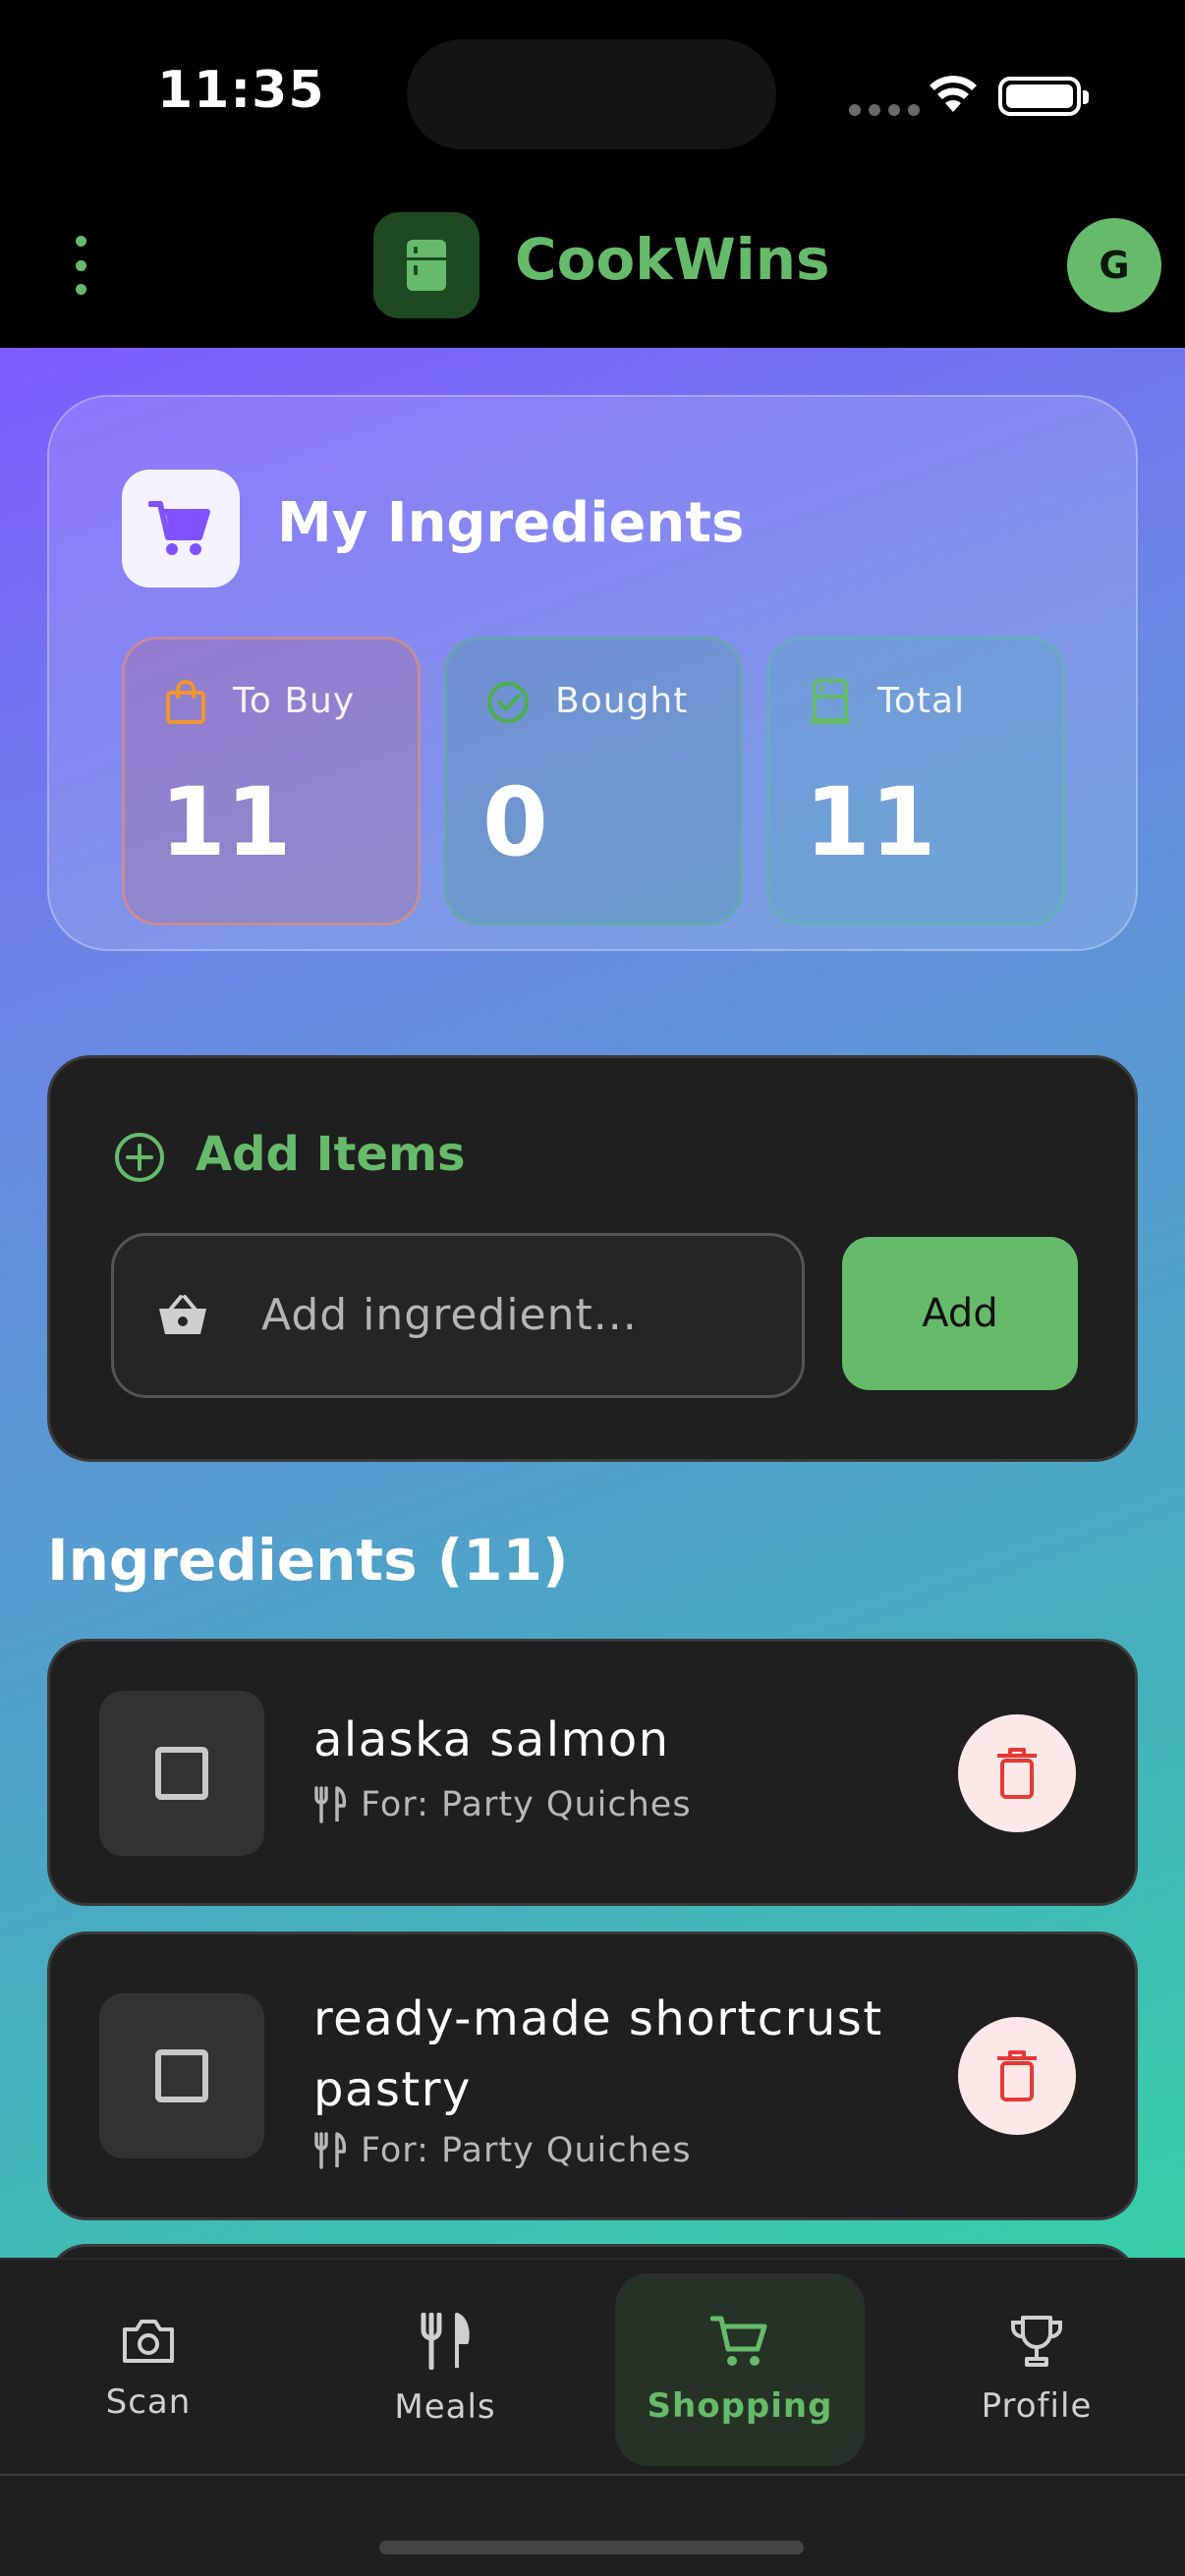 The height and width of the screenshot is (2576, 1185). What do you see at coordinates (592, 2526) in the screenshot?
I see `home-indicator-area` at bounding box center [592, 2526].